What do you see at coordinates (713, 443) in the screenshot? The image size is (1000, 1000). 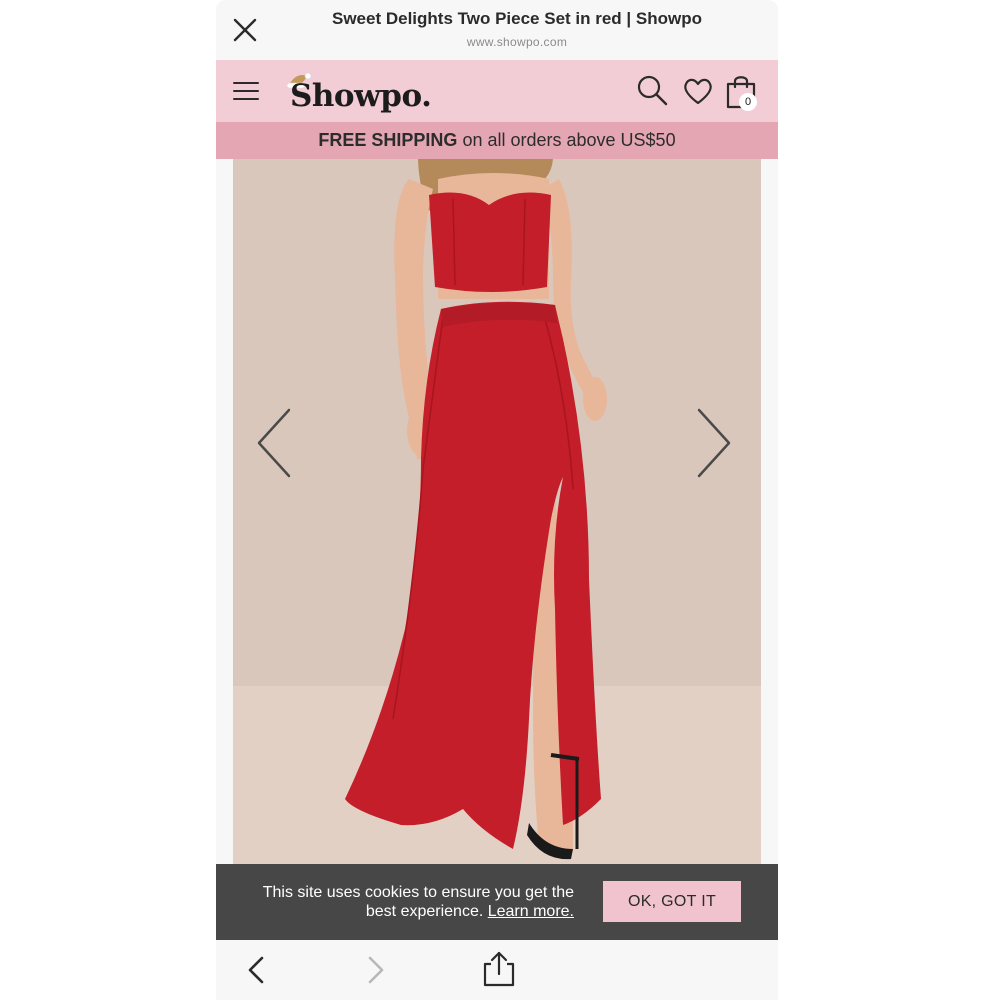 I see `chevron-right-icon` at bounding box center [713, 443].